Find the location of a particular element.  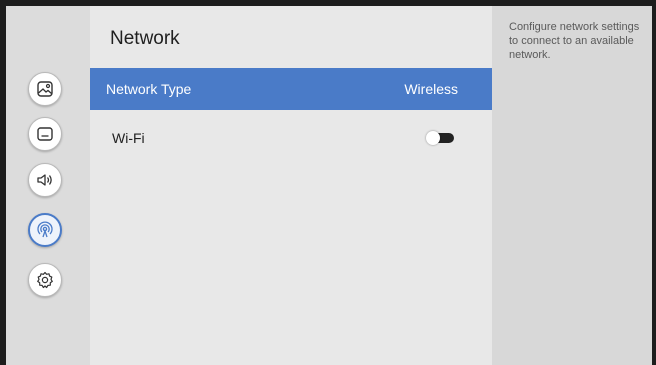

wifi-toggle-knob is located at coordinates (433, 138).